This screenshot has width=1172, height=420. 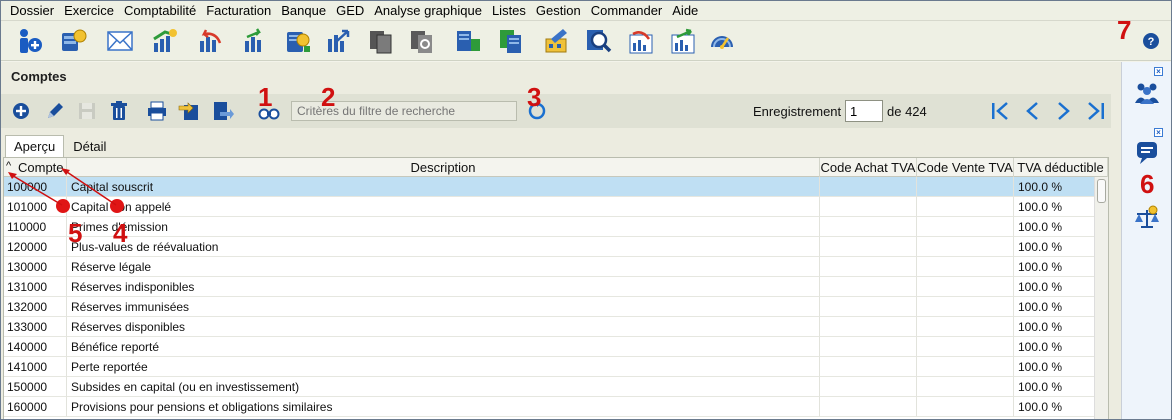 I want to click on table-row: 140000 Bénéfice reporté 100.0 %, so click(x=556, y=347).